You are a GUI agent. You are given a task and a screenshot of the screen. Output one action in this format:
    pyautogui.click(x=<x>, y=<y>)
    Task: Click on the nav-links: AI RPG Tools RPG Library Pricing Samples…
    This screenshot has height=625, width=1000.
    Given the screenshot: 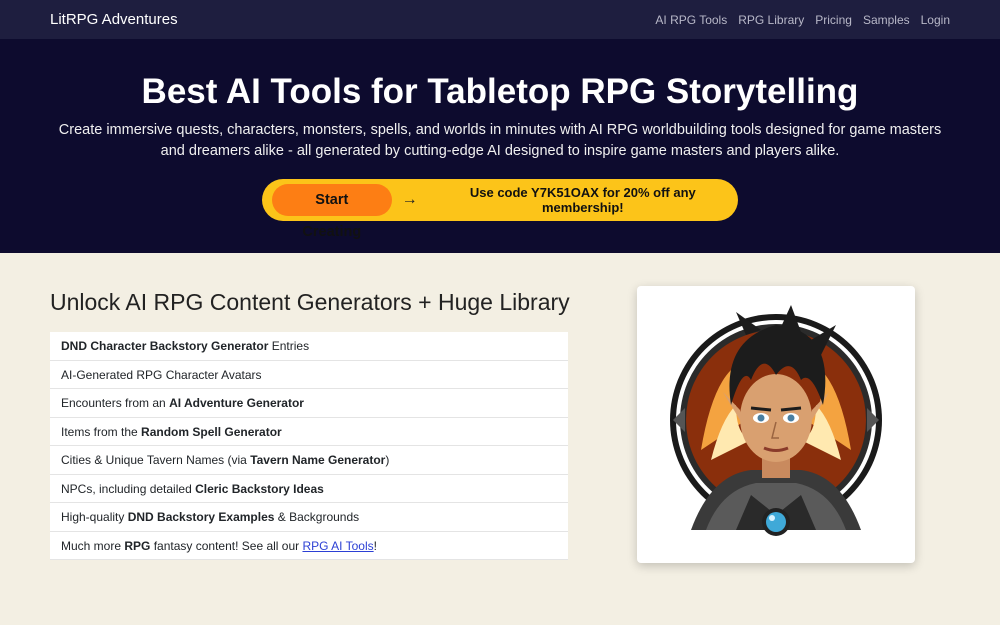 What is the action you would take?
    pyautogui.click(x=802, y=20)
    